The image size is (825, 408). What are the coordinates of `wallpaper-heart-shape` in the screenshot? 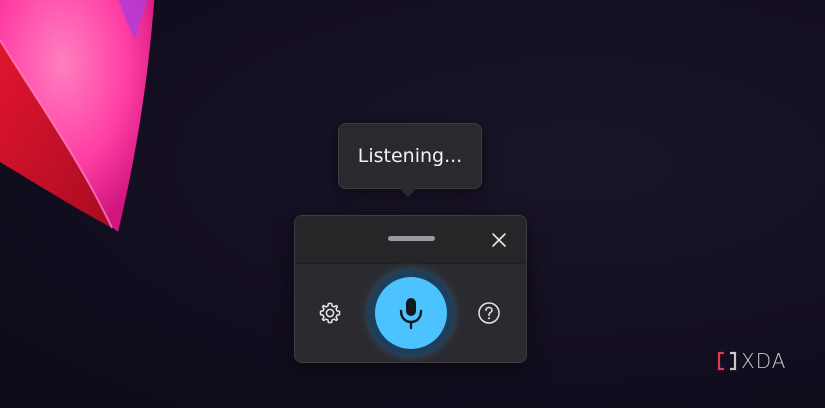 It's located at (77, 116).